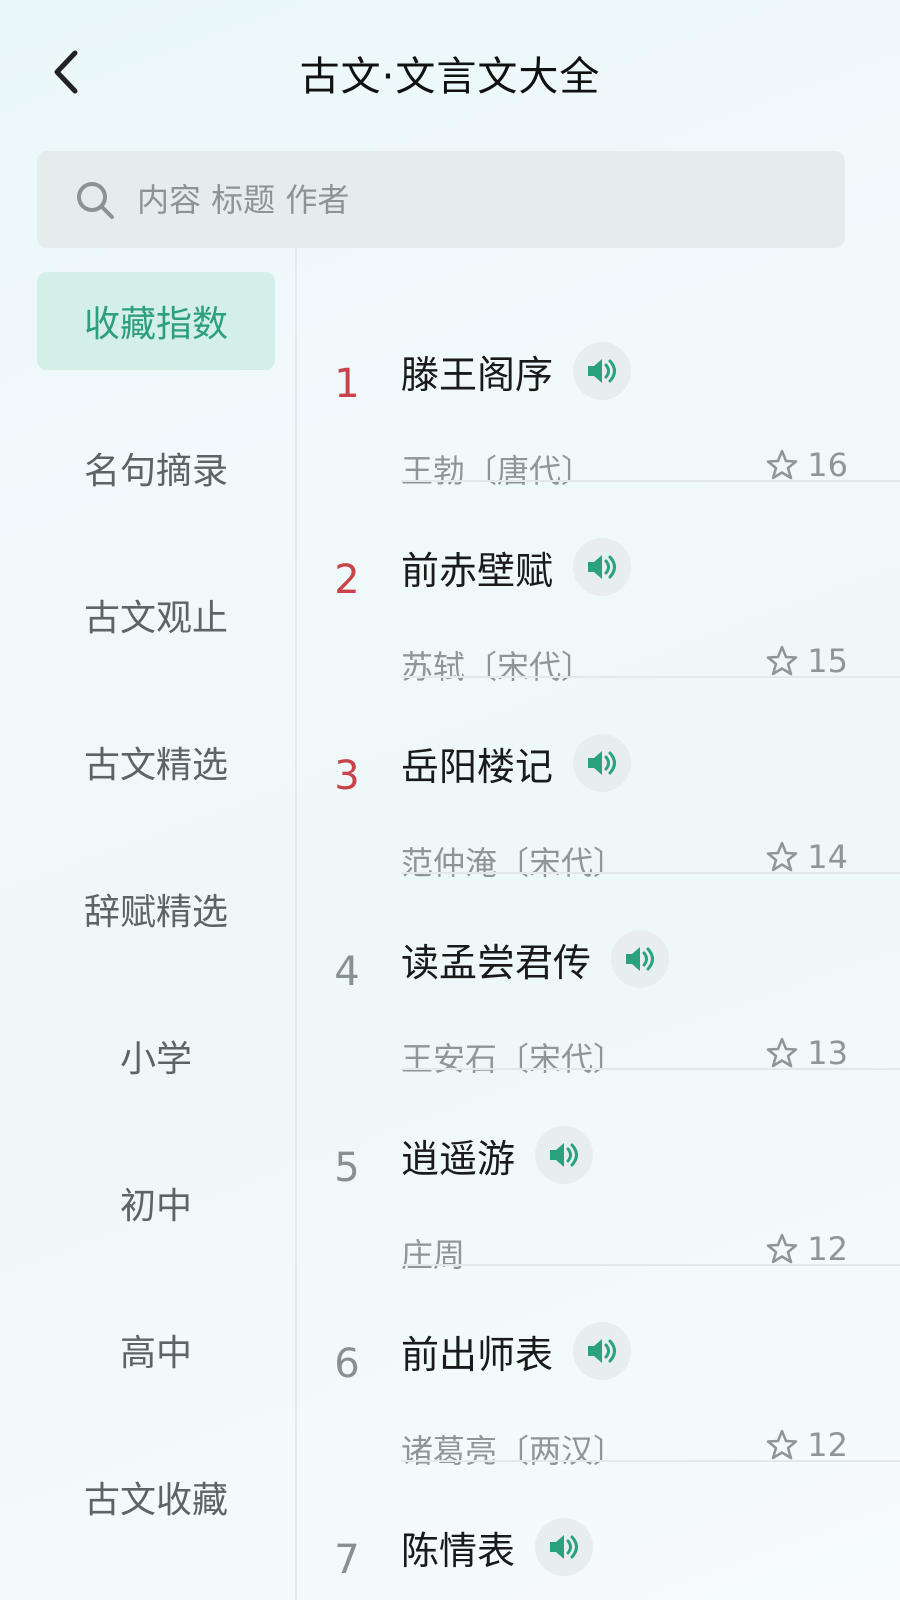  I want to click on rank-number: 2, so click(347, 580).